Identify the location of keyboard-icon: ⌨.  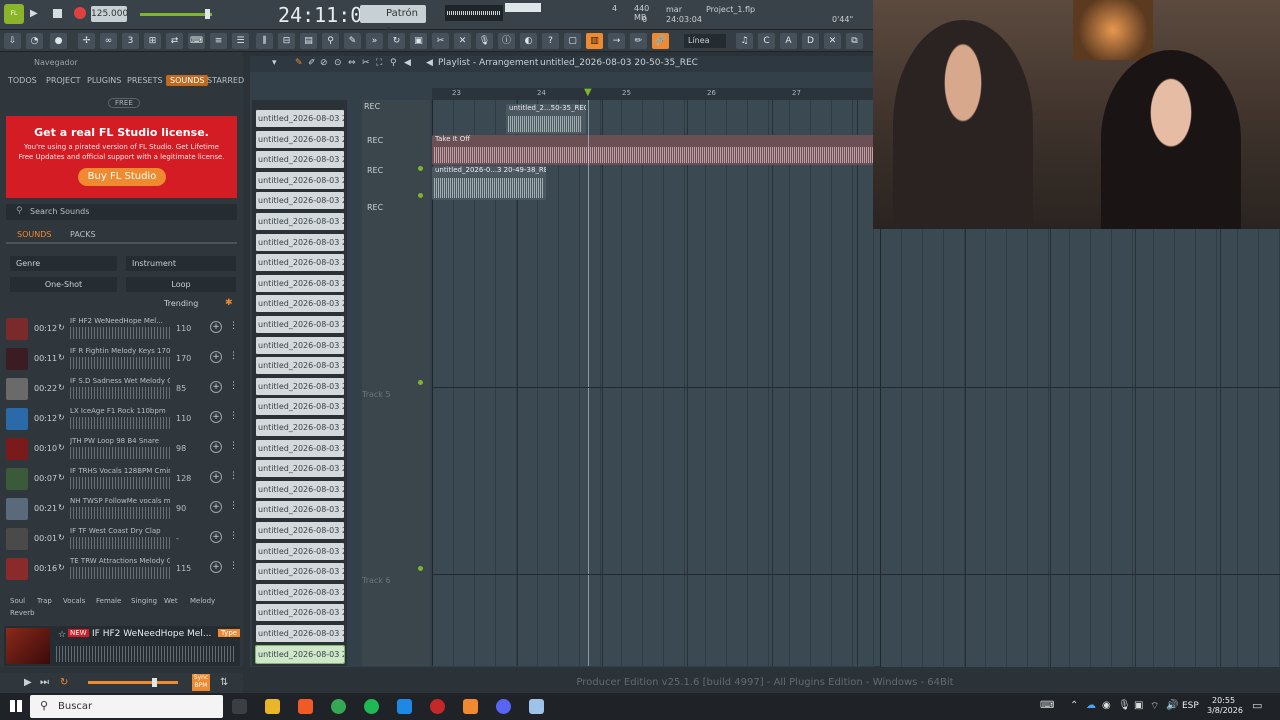
(1047, 705).